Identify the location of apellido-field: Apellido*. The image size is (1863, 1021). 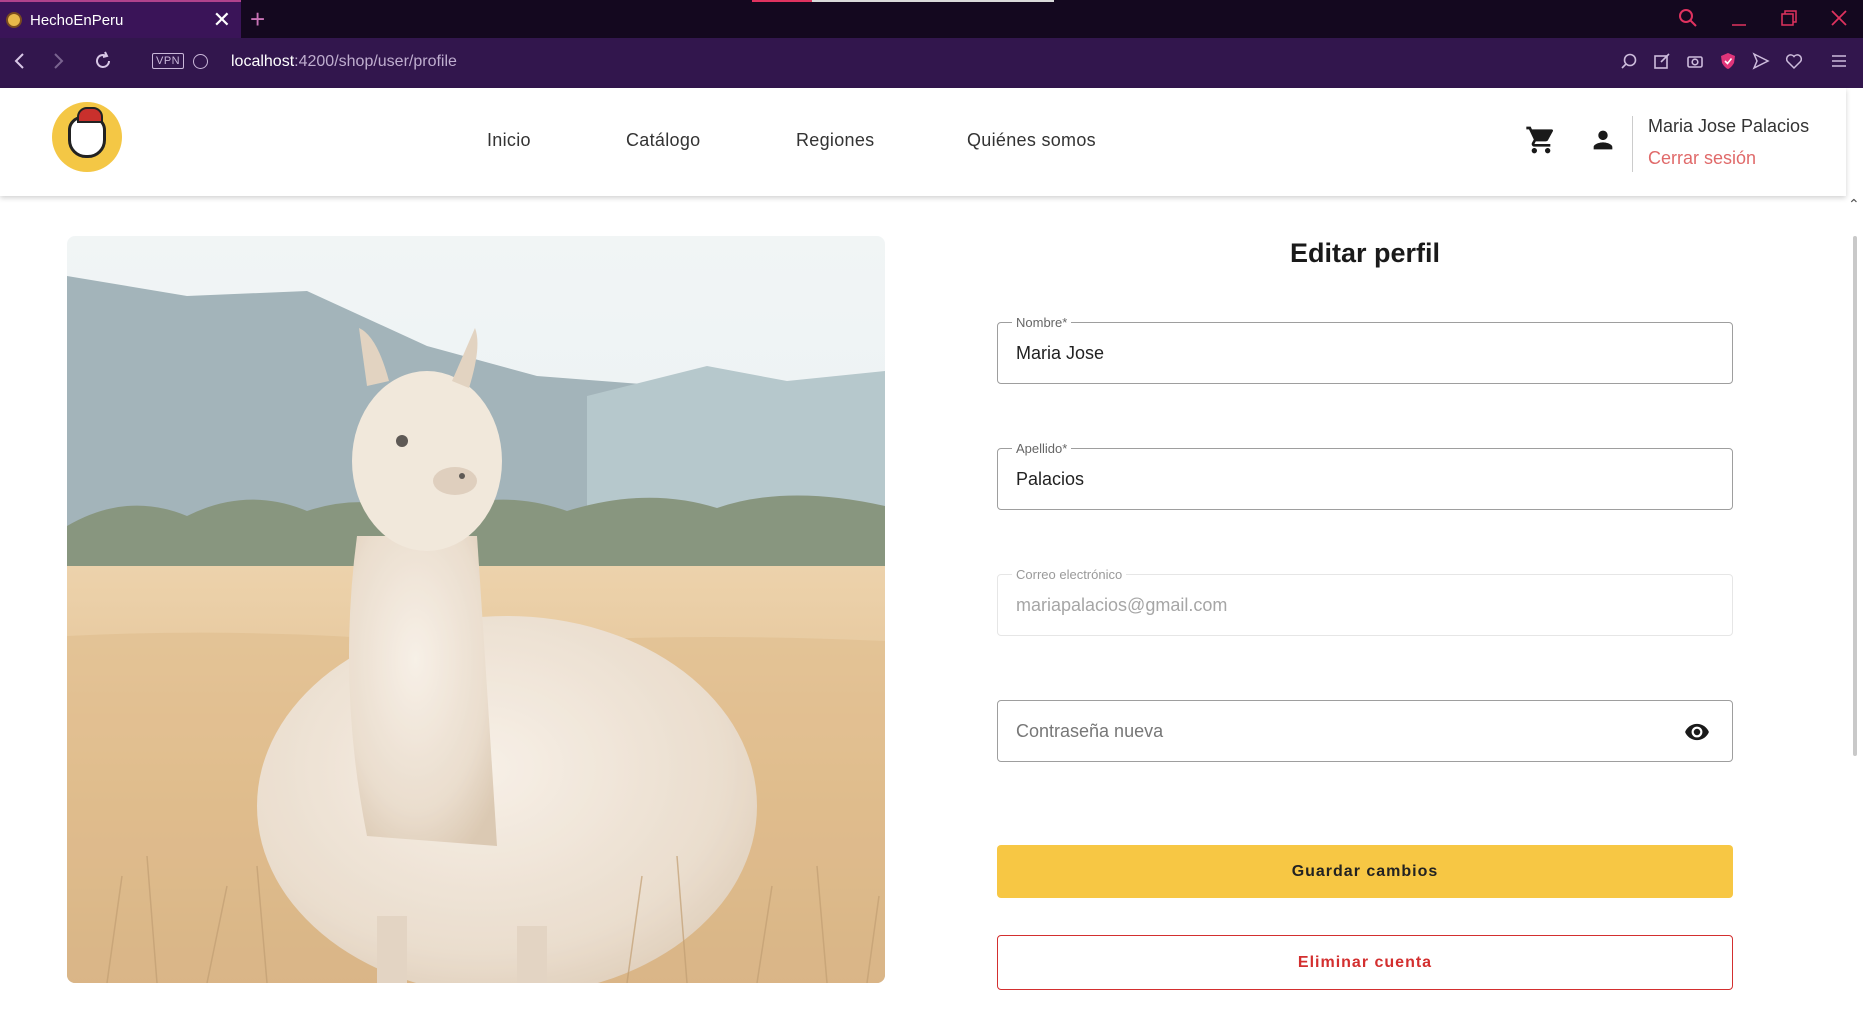
(1365, 475).